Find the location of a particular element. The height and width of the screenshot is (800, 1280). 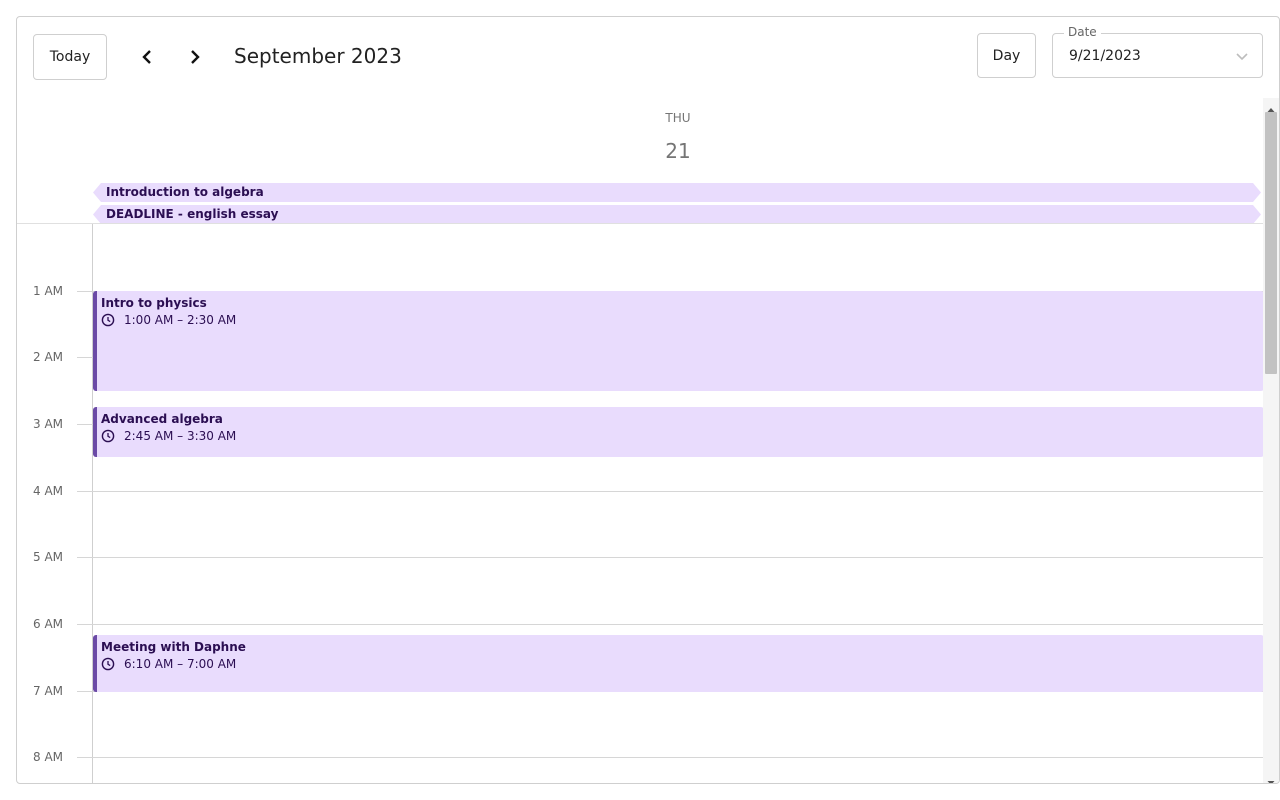

date-field-value: 9/21/2023 is located at coordinates (1105, 56).